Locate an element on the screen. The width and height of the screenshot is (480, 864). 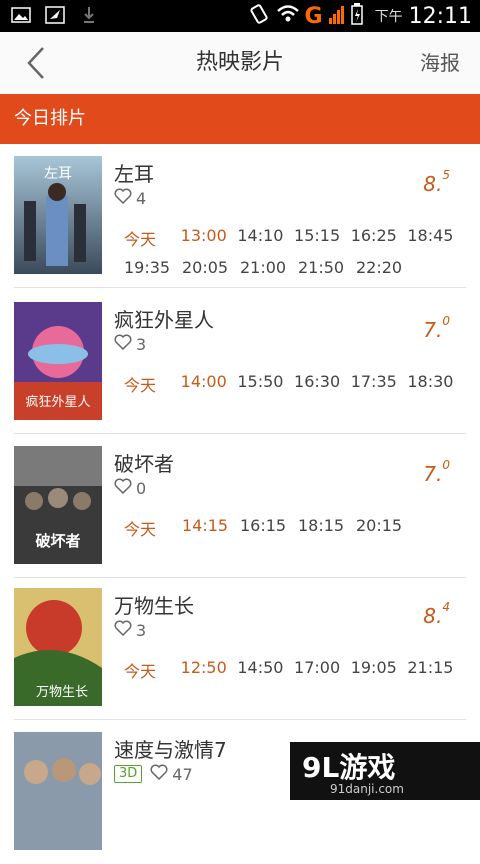
movie-title: 破坏者 is located at coordinates (144, 464).